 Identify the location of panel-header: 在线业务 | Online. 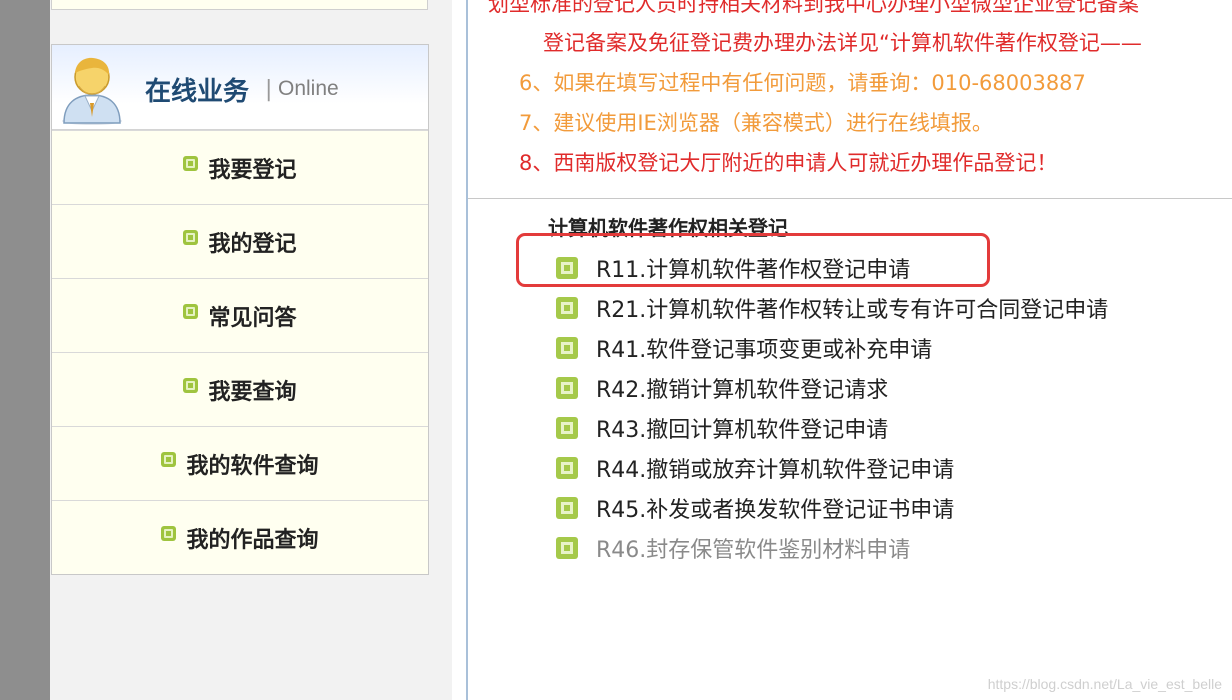
(240, 87).